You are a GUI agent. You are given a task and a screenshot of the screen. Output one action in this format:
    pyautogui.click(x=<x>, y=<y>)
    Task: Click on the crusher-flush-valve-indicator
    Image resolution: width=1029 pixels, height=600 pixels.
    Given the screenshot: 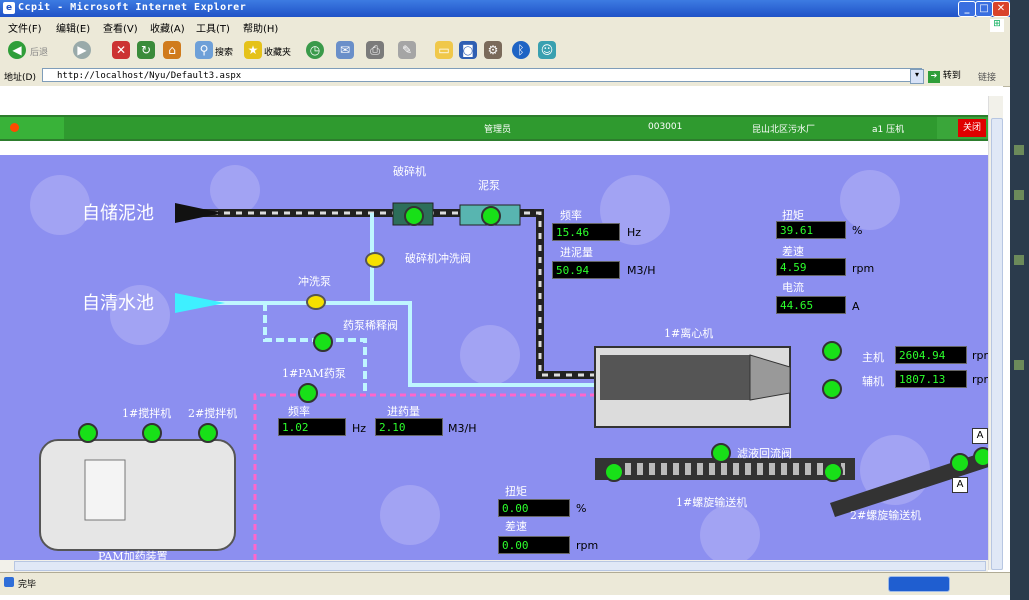 What is the action you would take?
    pyautogui.click(x=375, y=260)
    